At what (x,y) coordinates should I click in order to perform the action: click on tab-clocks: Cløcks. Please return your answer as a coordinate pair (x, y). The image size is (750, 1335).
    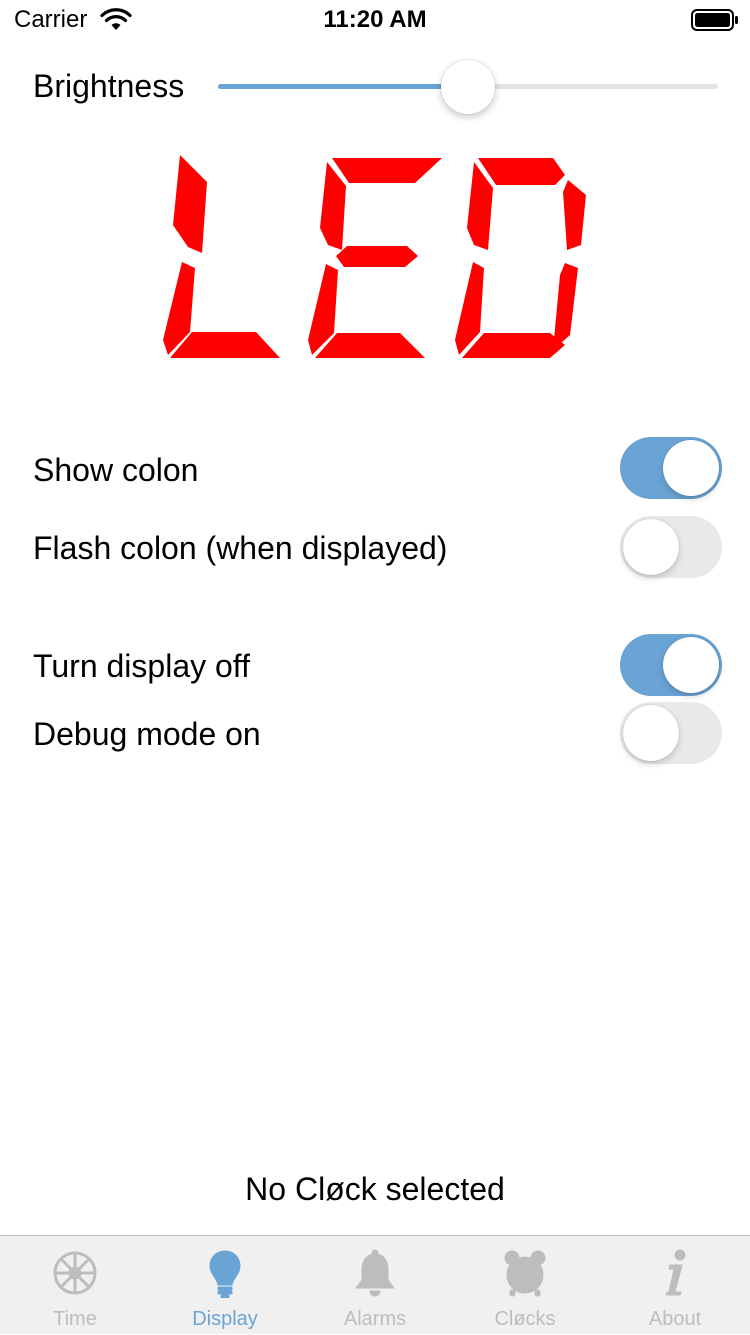
    Looking at the image, I should click on (525, 1285).